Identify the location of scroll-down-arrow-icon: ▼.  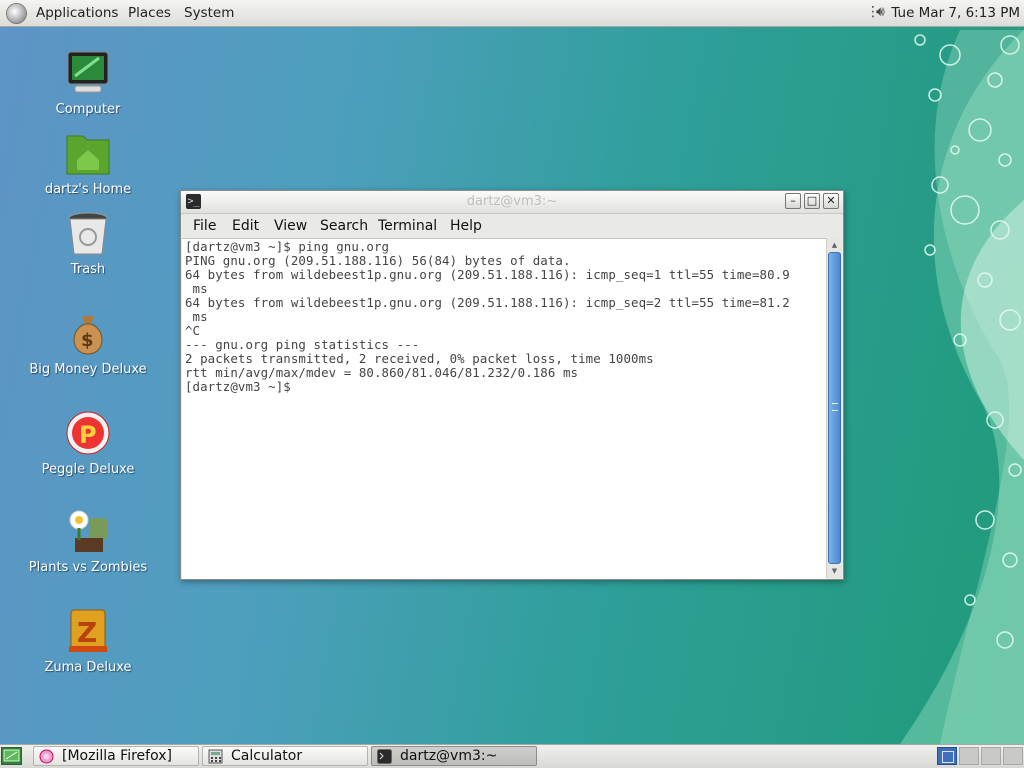
(834, 571).